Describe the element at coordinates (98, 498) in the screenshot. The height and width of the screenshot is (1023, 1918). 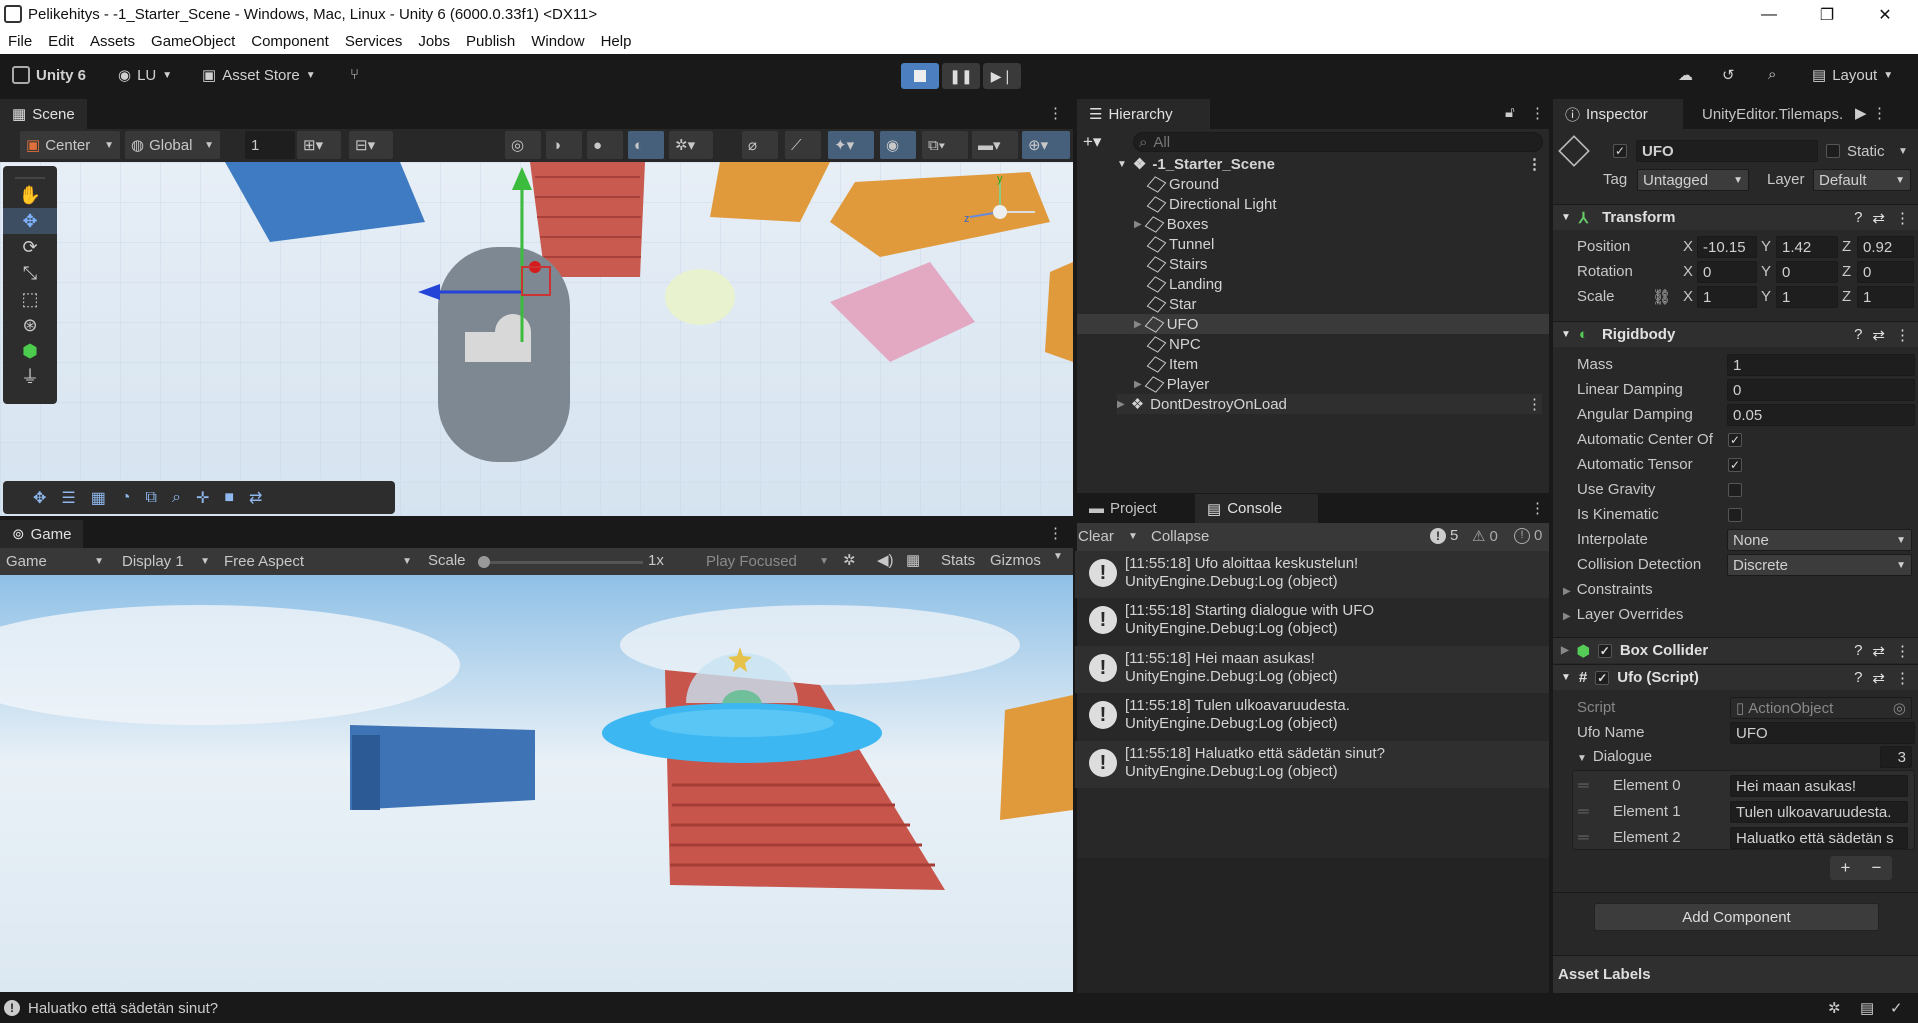
I see `overlay-grid-icon: ▦` at that location.